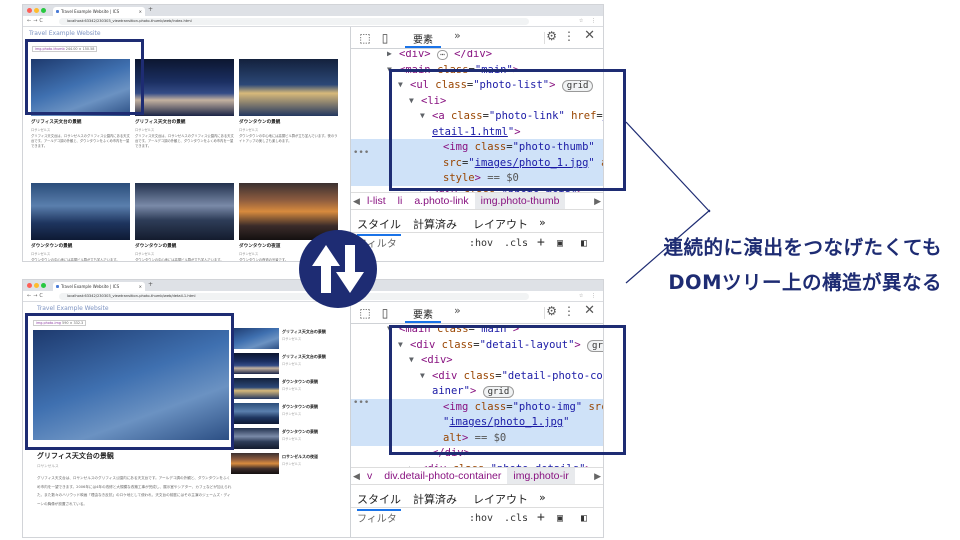 Image resolution: width=960 pixels, height=540 pixels. I want to click on breadcrumb-item: l-list, so click(376, 201).